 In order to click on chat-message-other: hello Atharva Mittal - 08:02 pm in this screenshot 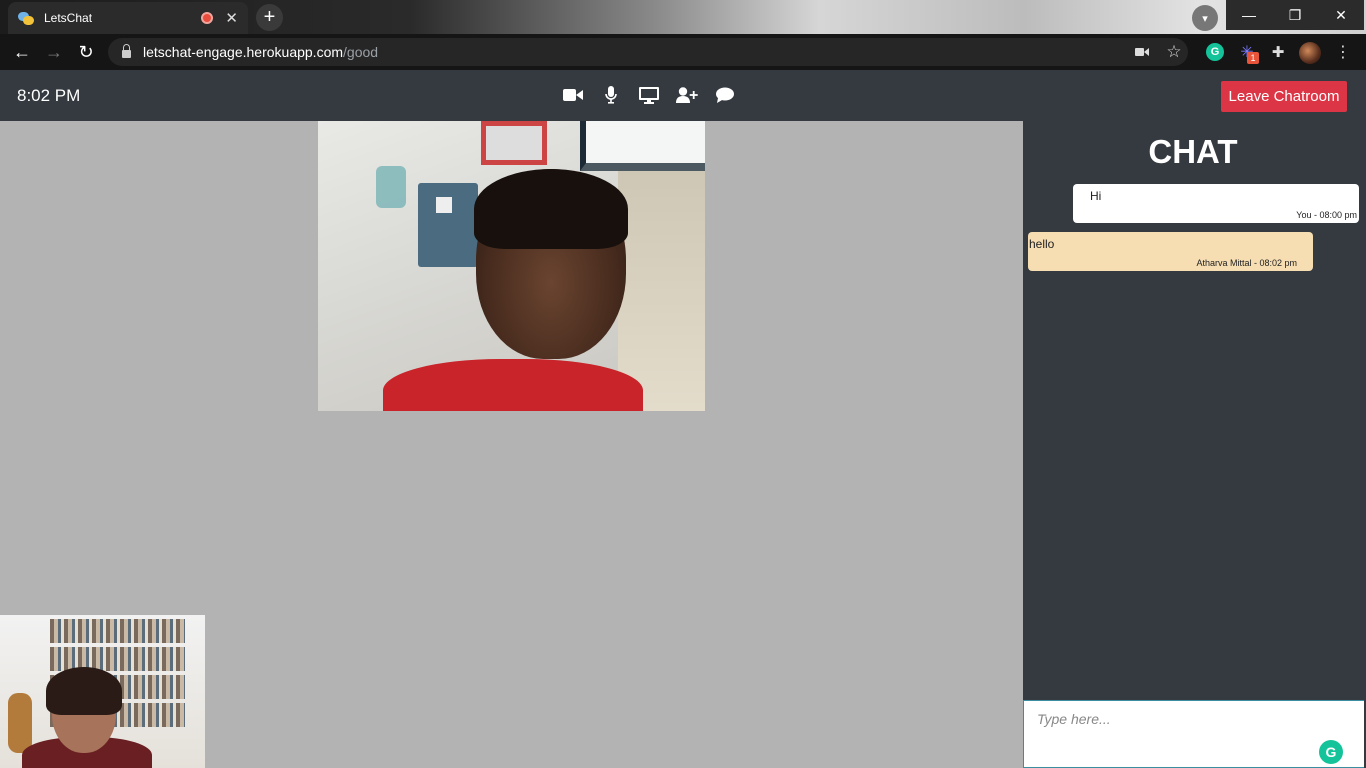, I will do `click(1170, 251)`.